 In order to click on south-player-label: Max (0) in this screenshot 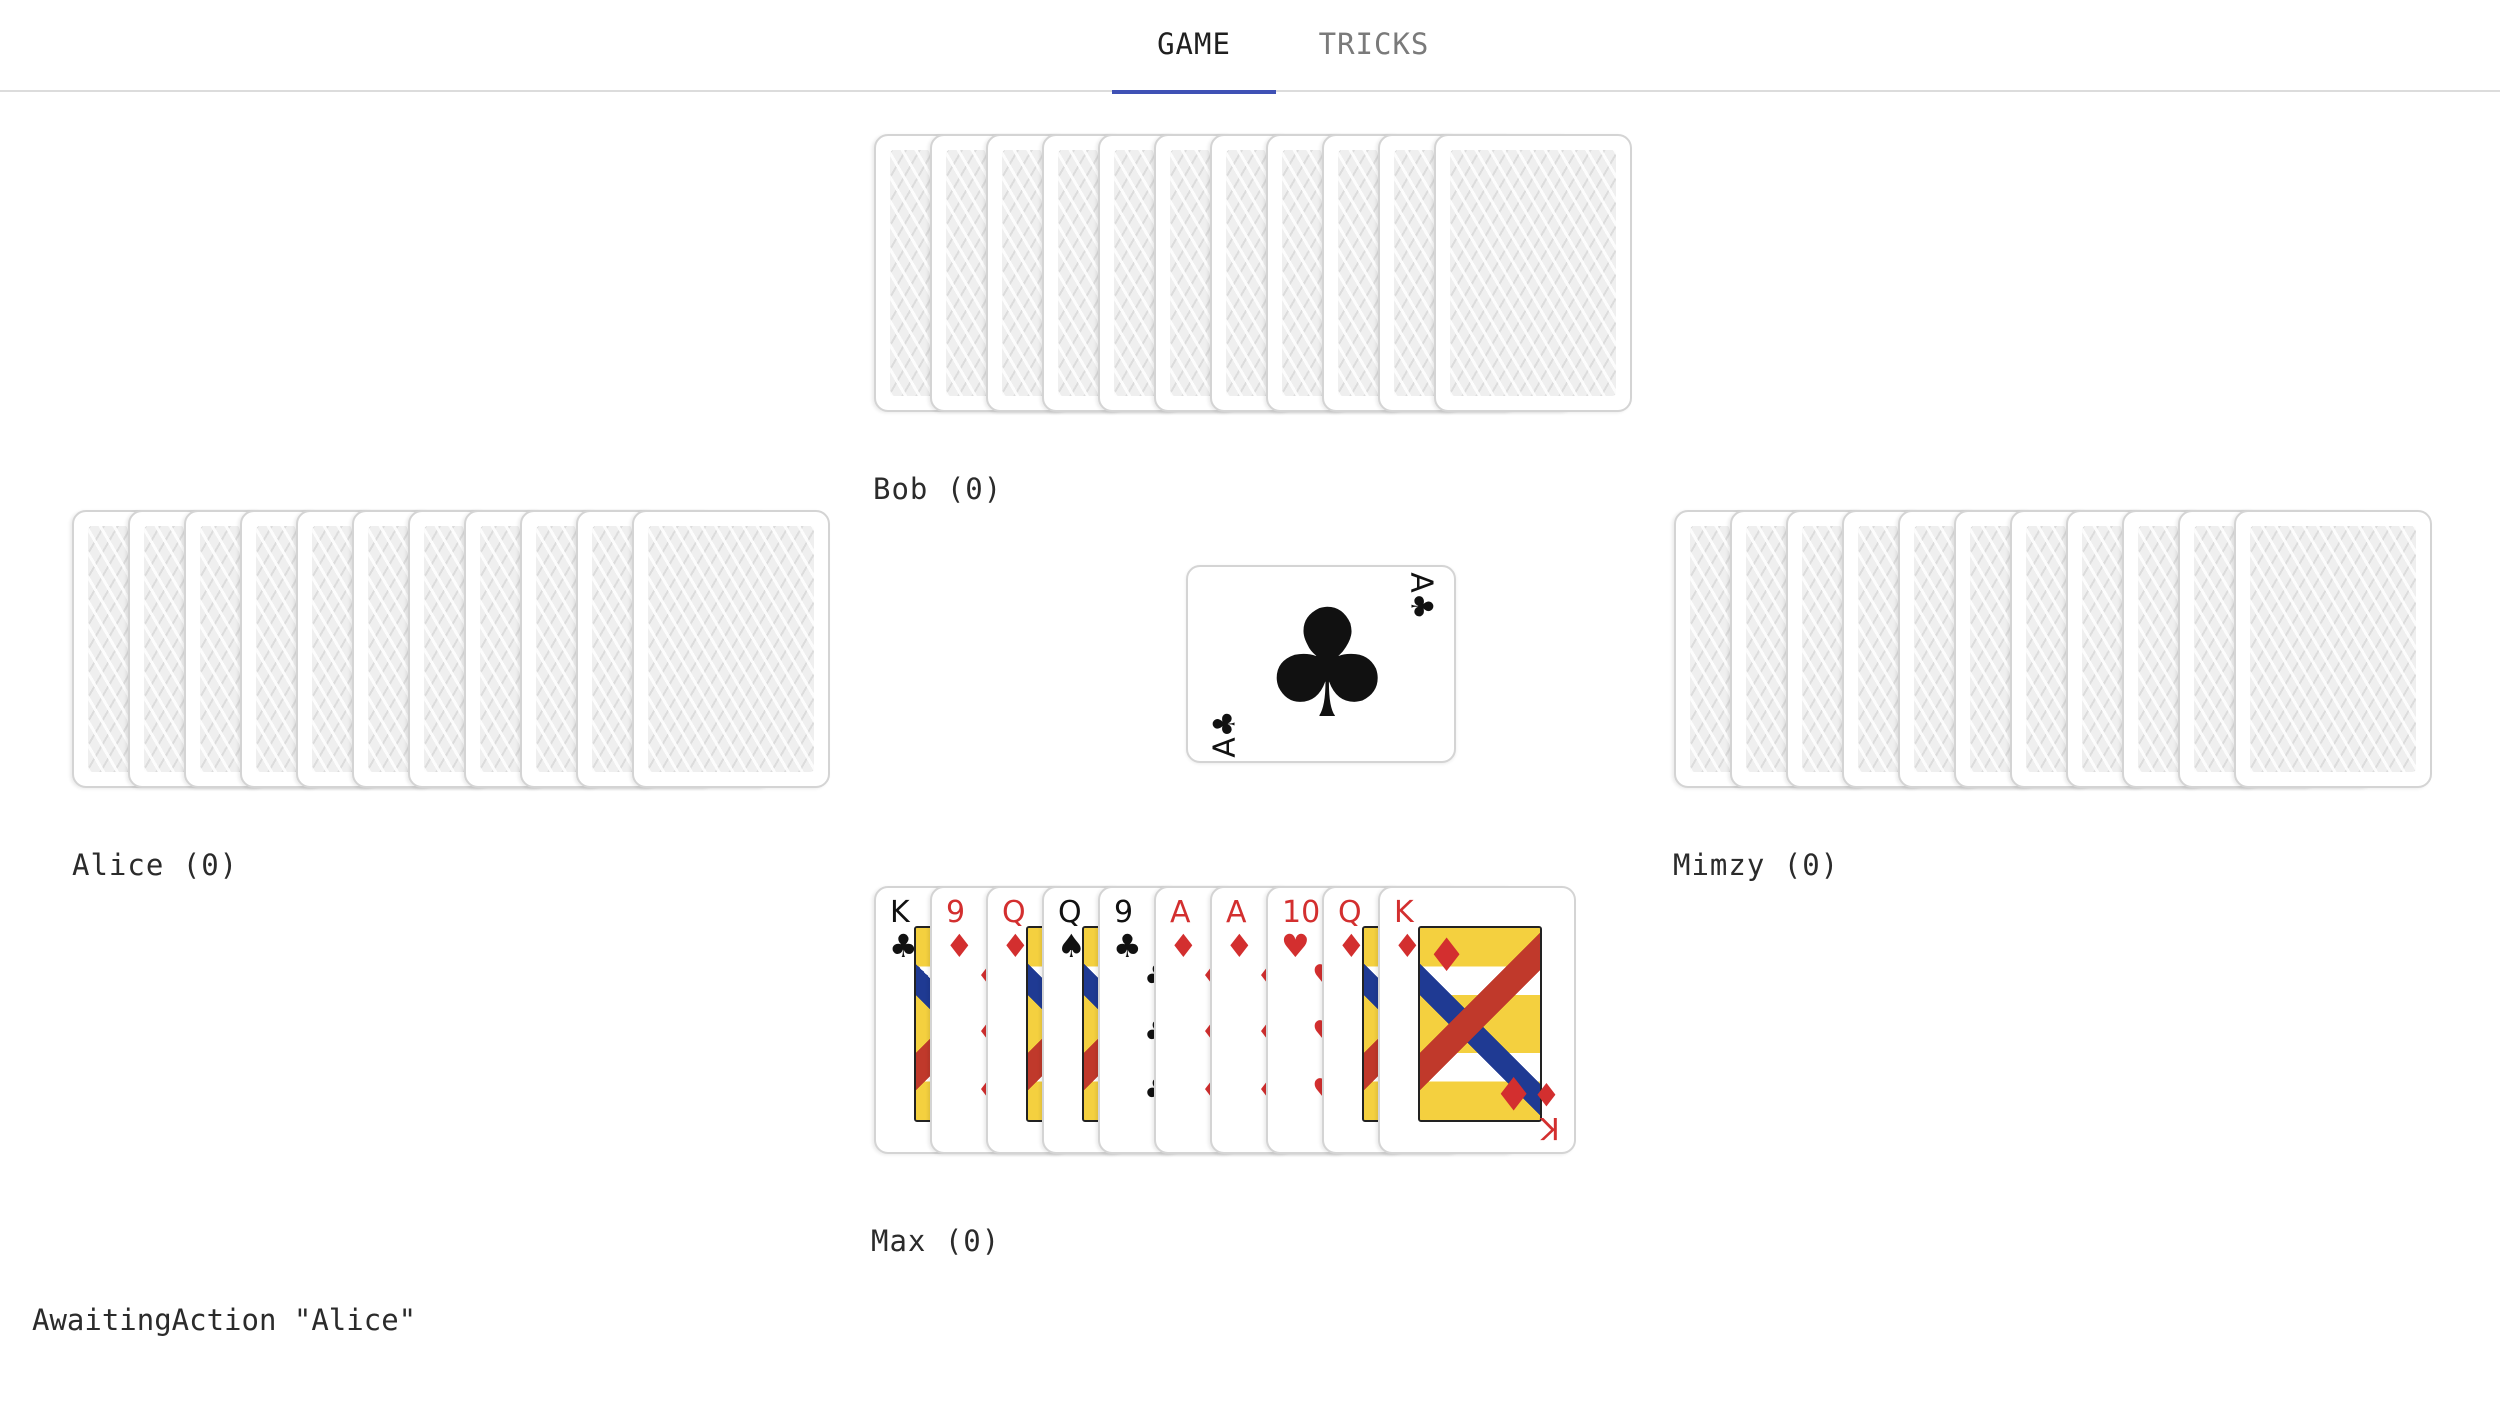, I will do `click(936, 1241)`.